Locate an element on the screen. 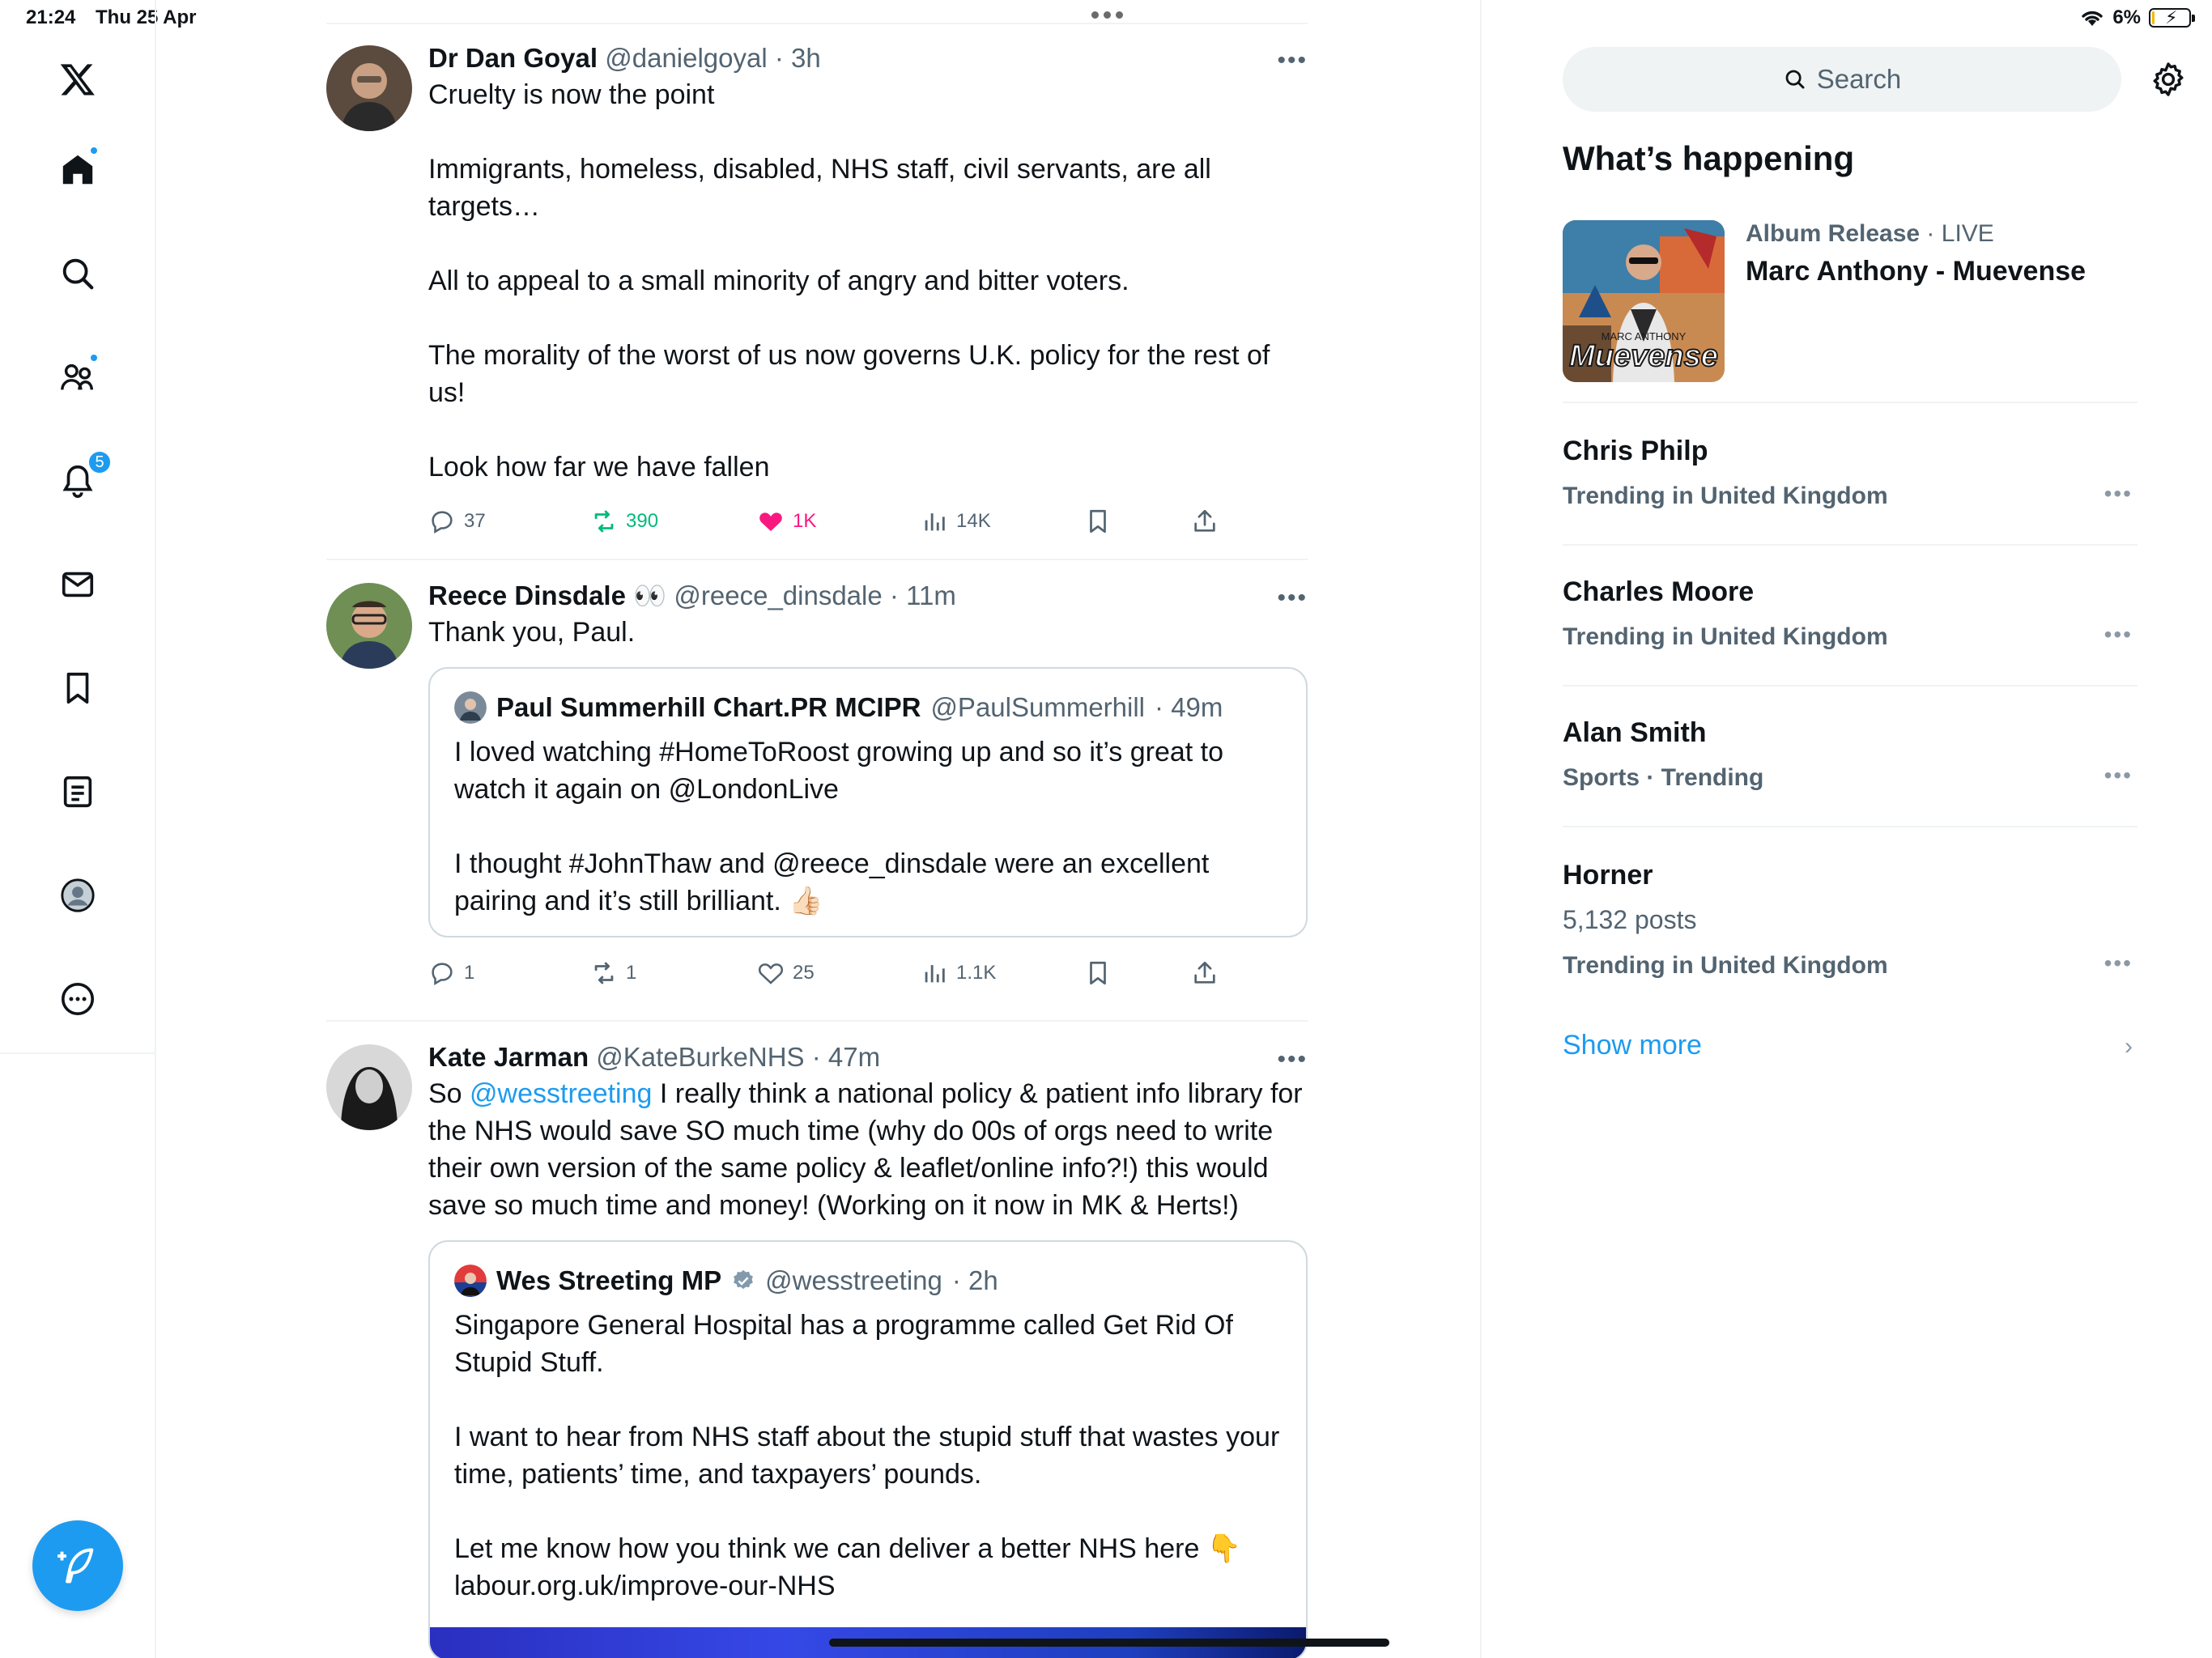  home-indicator is located at coordinates (1109, 1643).